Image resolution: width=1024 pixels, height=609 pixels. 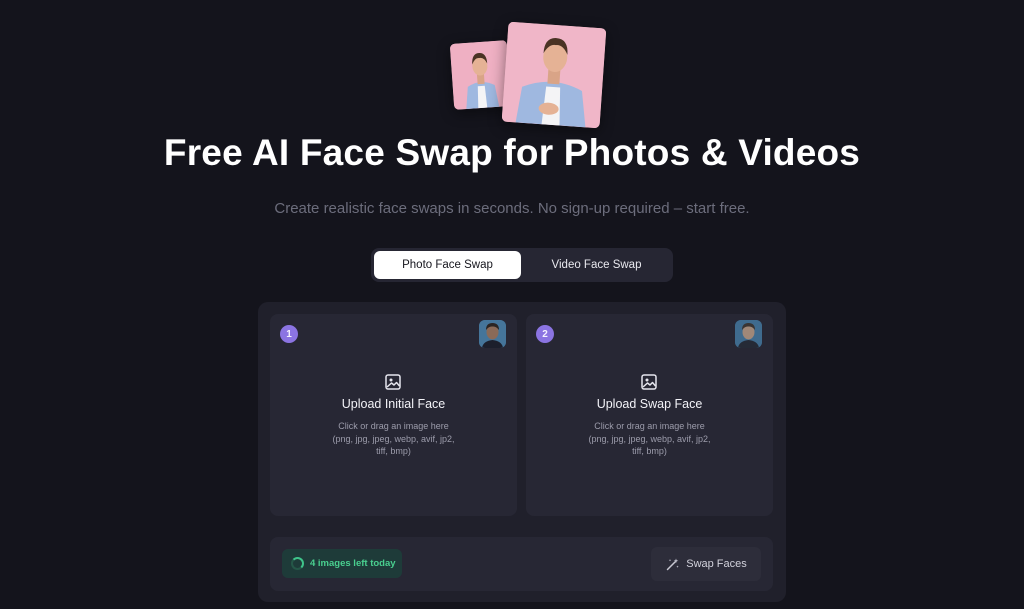 I want to click on upload-card-title: Upload Swap Face, so click(x=649, y=404).